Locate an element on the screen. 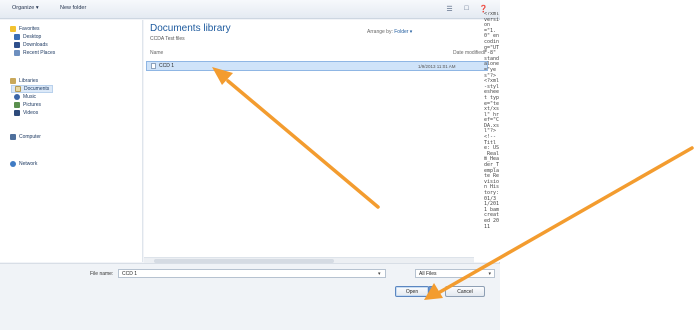  file-type-filter-value: All Files is located at coordinates (428, 274).